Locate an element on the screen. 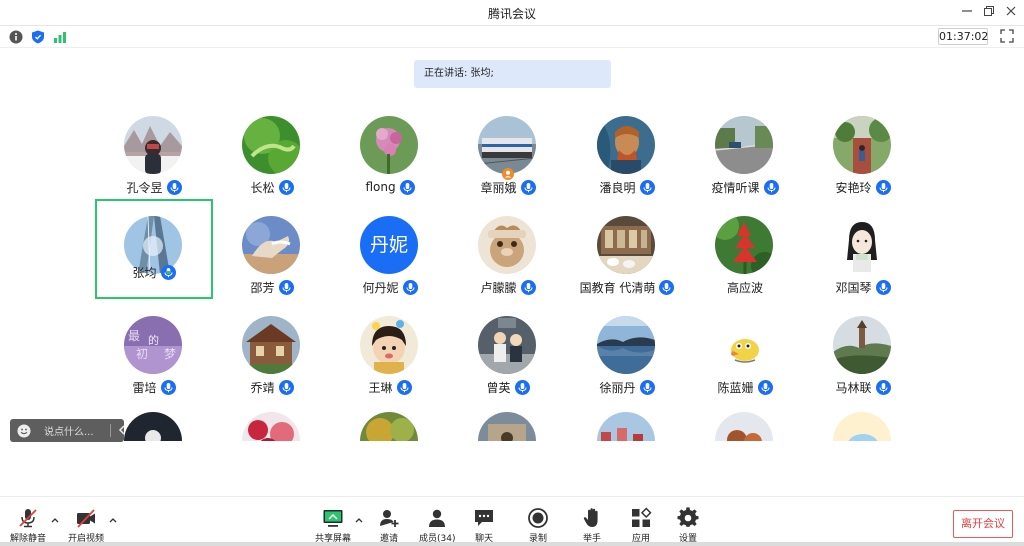  info-icon is located at coordinates (16, 37).